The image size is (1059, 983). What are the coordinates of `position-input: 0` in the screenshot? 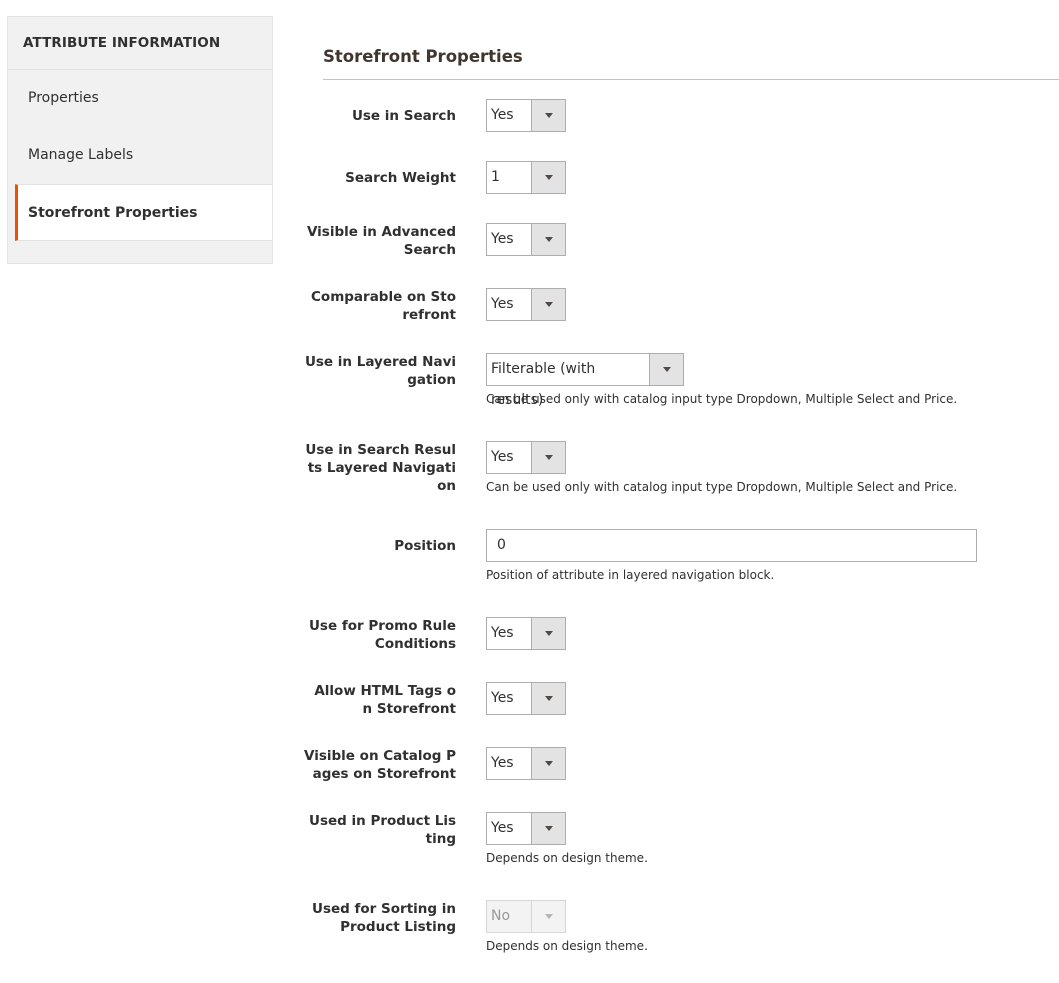 It's located at (731, 545).